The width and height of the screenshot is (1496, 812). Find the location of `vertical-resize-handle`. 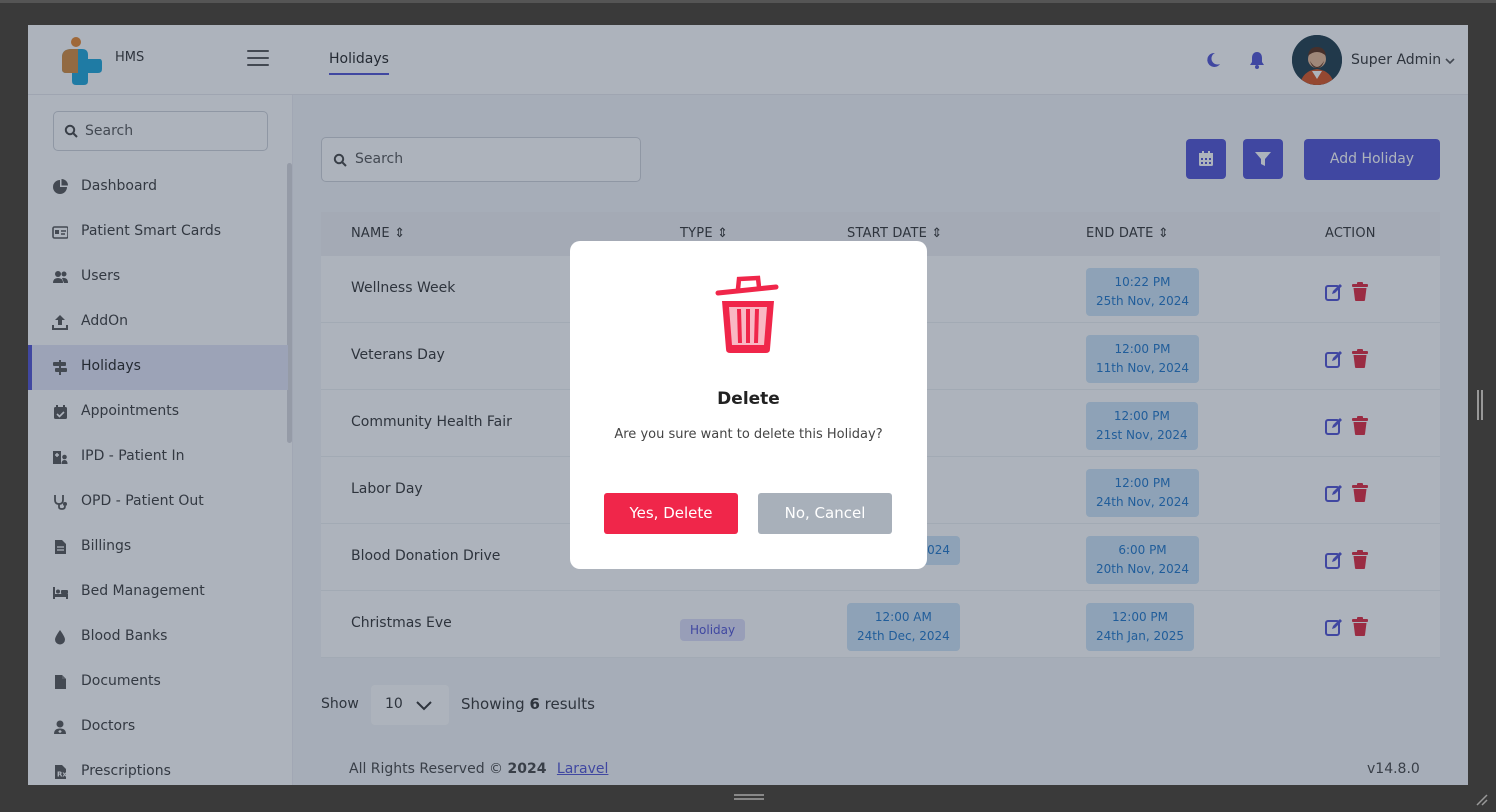

vertical-resize-handle is located at coordinates (1480, 405).